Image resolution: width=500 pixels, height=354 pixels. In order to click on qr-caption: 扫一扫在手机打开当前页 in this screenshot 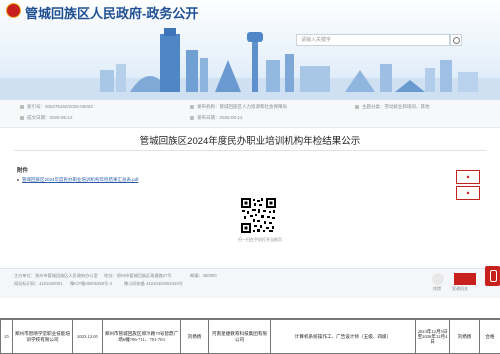, I will do `click(260, 240)`.